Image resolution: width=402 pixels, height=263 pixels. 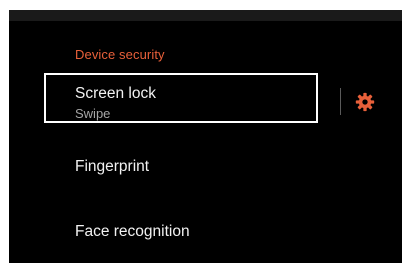 I want to click on status-bar, so click(x=205, y=15).